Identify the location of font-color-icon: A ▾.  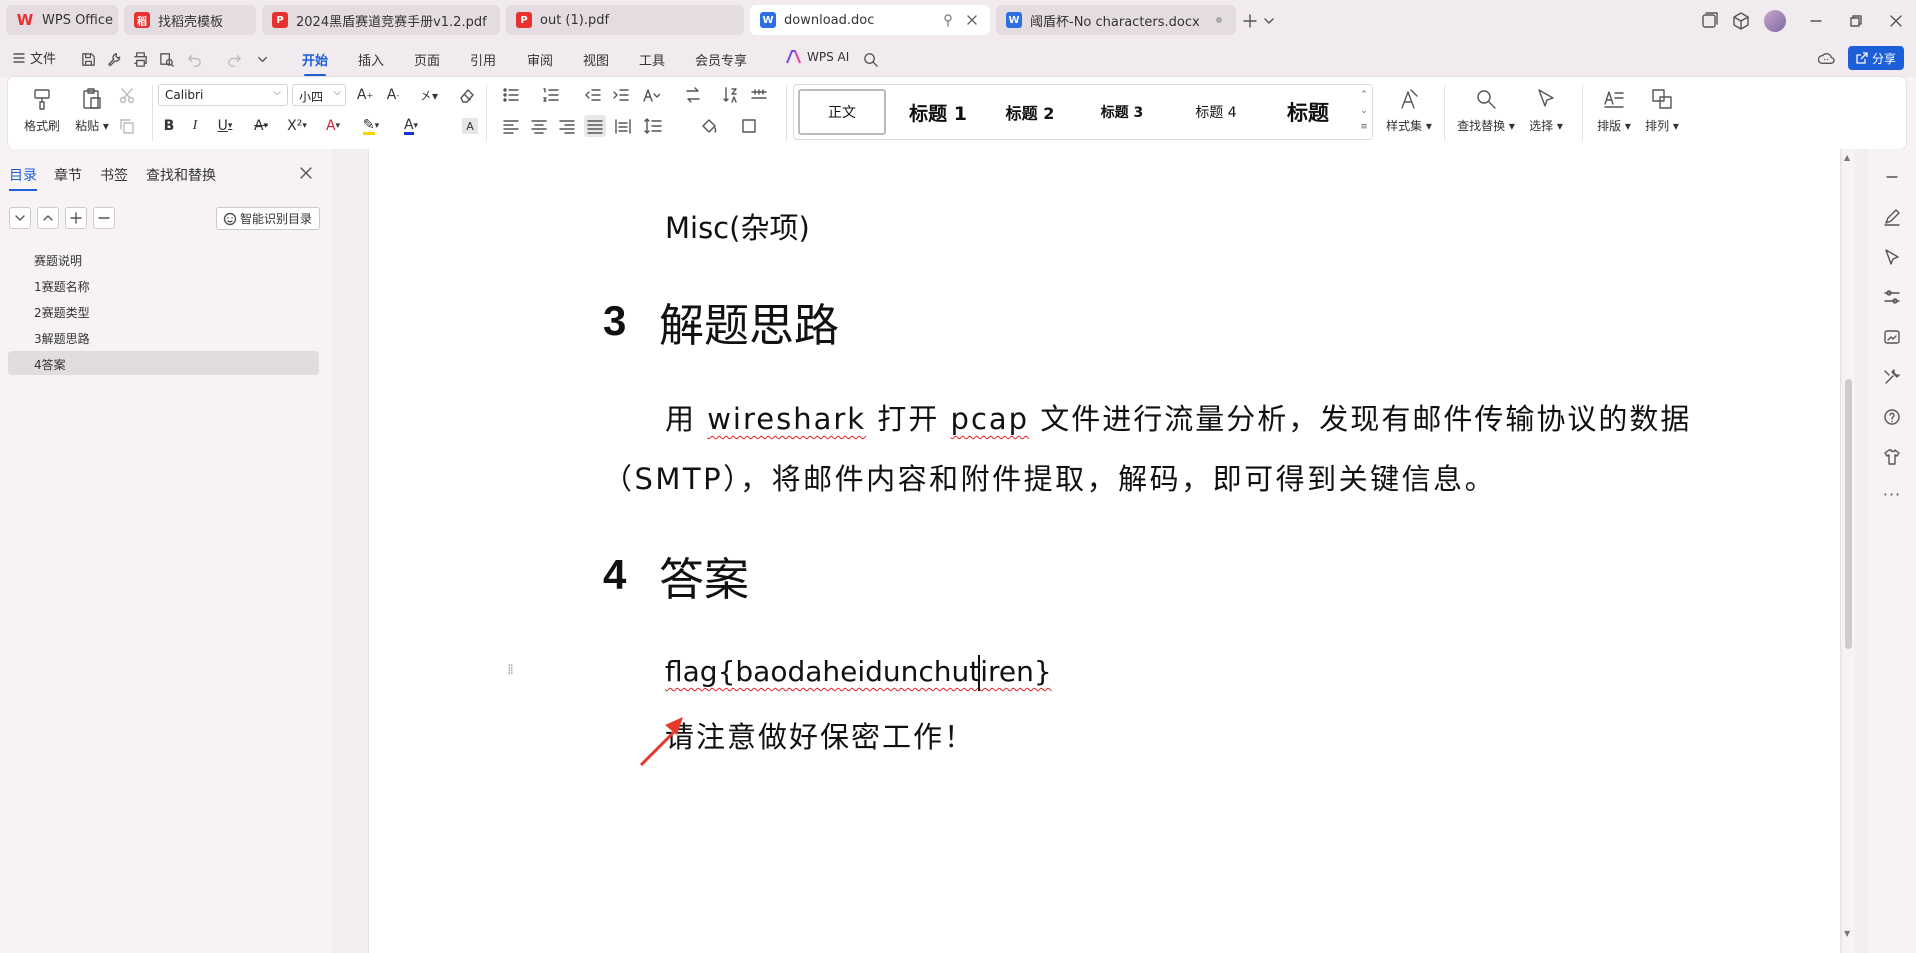
(411, 126).